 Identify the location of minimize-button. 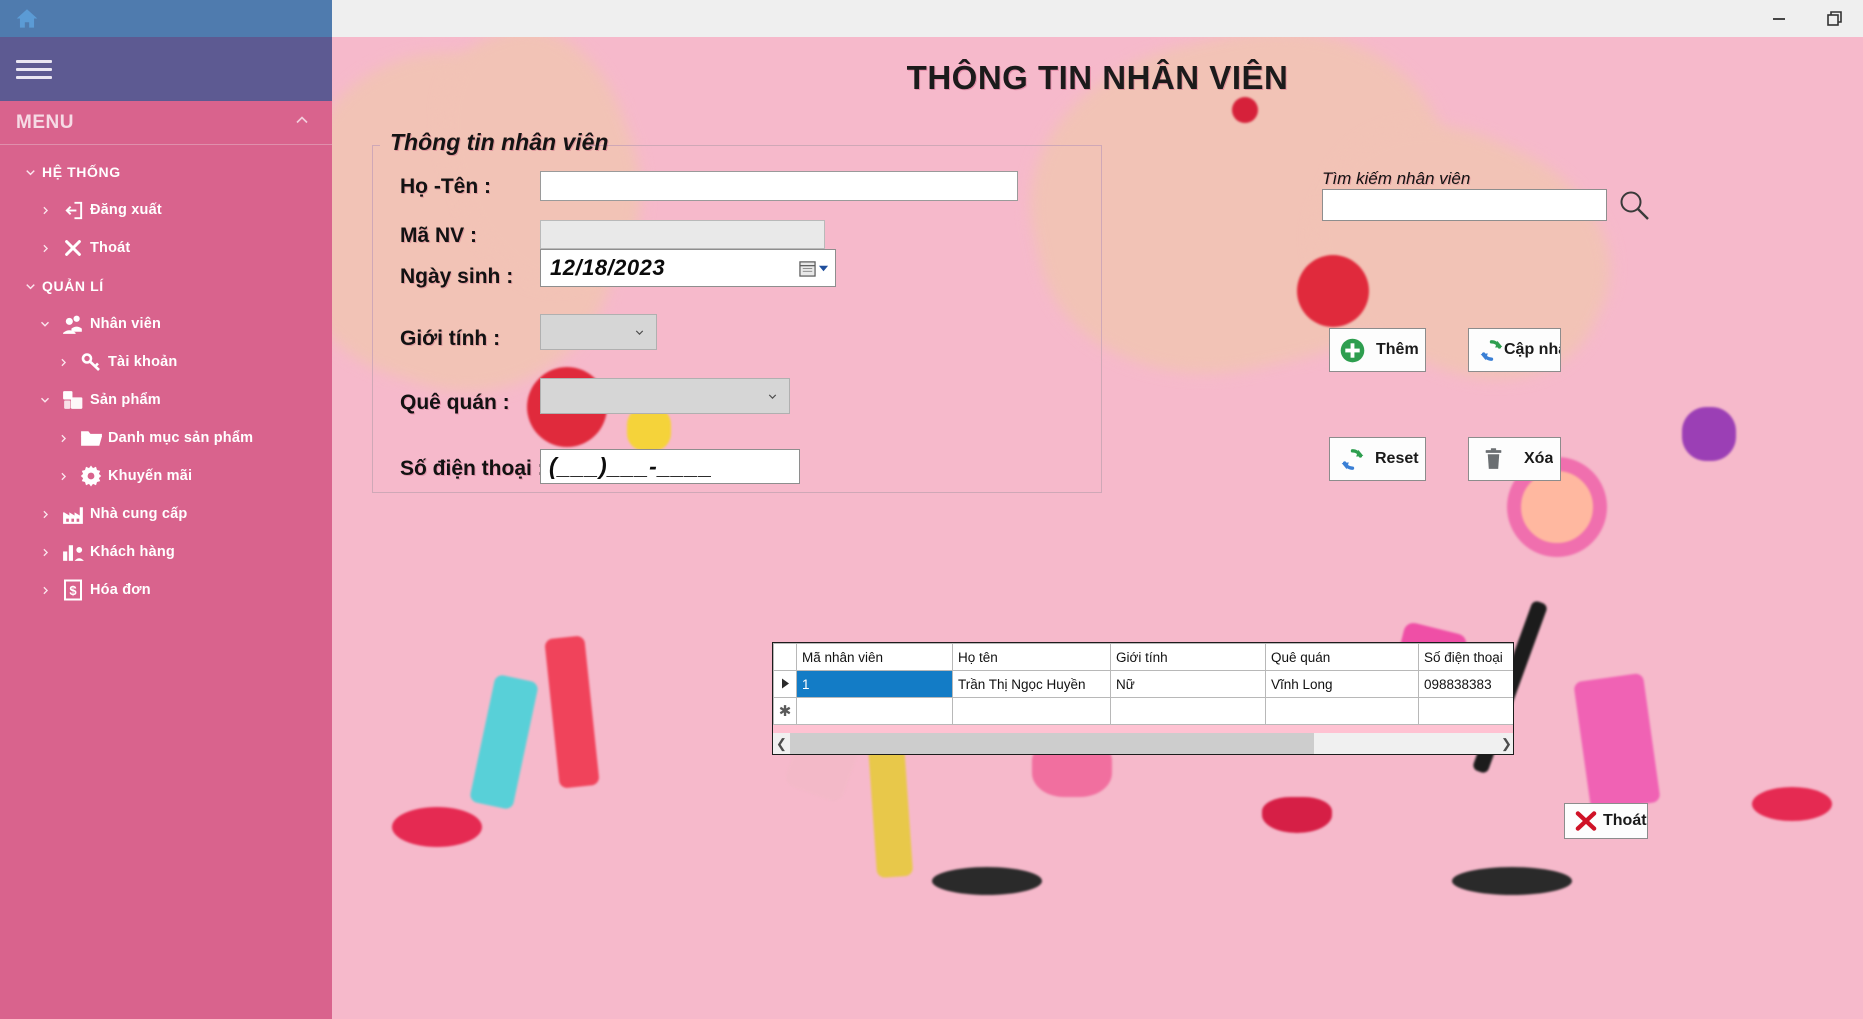
(1779, 18).